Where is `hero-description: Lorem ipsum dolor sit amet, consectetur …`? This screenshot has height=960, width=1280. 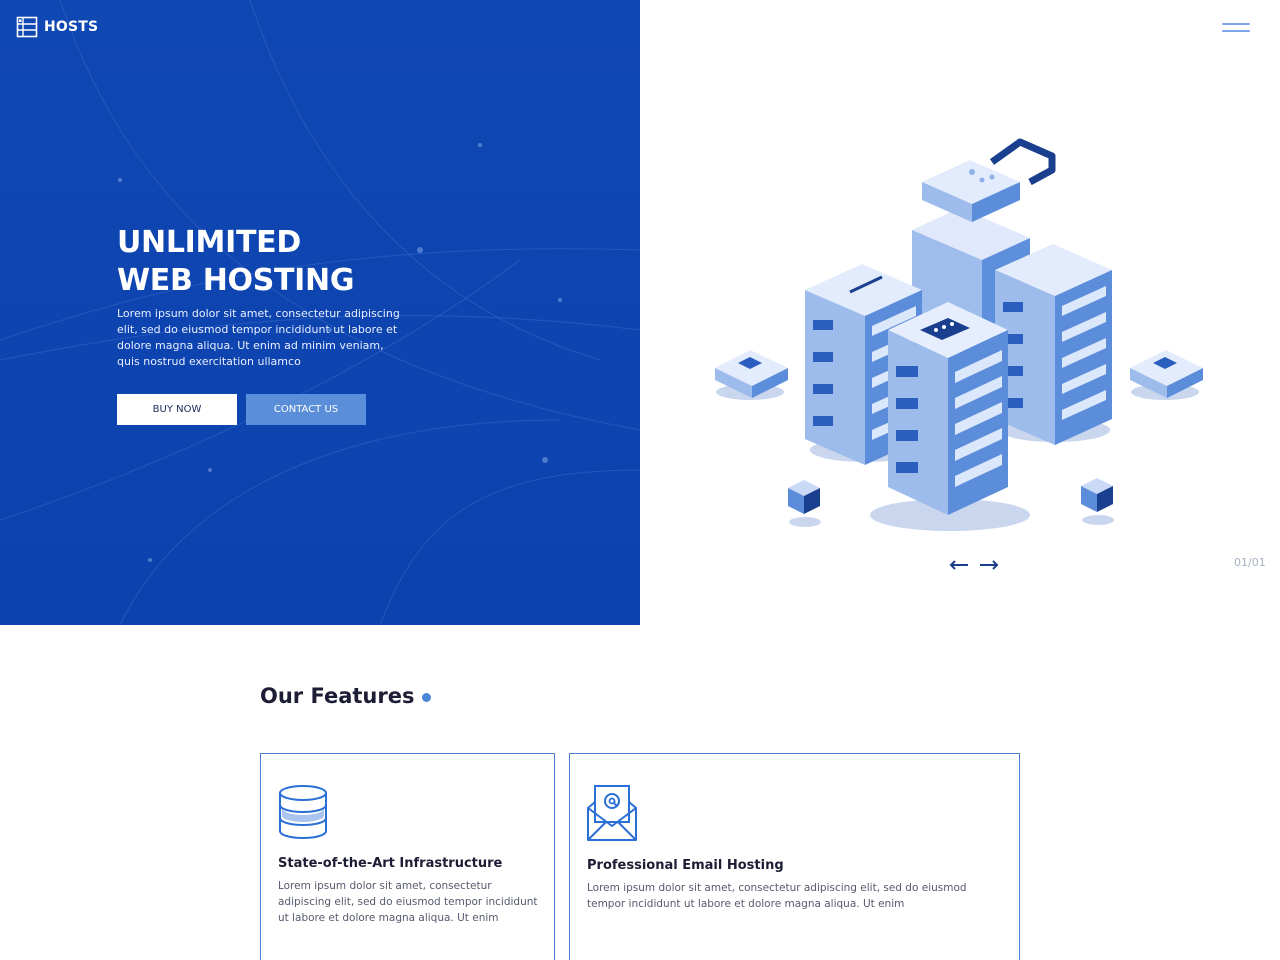 hero-description: Lorem ipsum dolor sit amet, consectetur … is located at coordinates (258, 337).